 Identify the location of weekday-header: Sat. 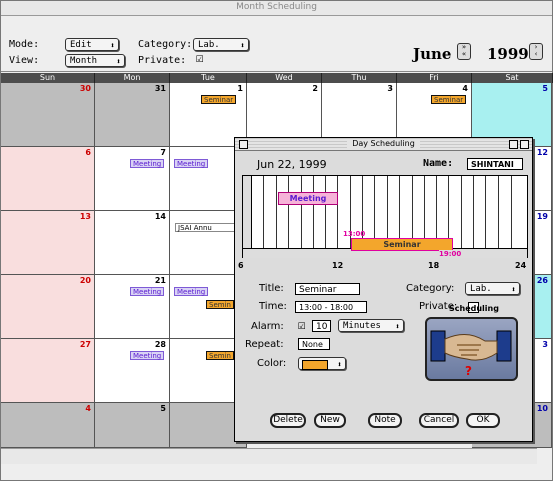
(512, 78).